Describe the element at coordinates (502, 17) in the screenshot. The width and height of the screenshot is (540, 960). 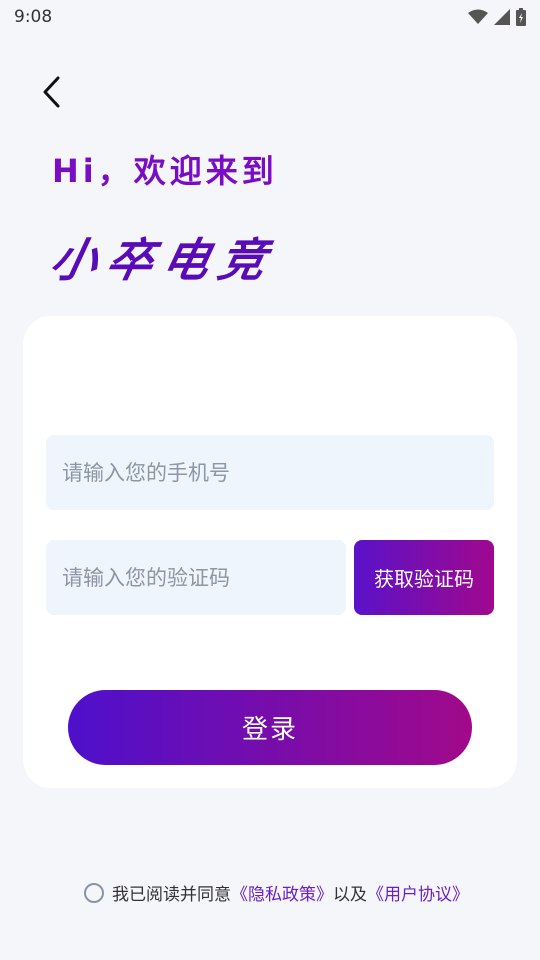
I see `signal-icon` at that location.